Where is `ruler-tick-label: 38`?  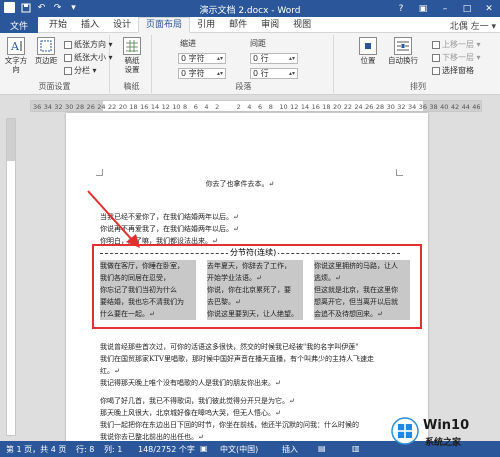 ruler-tick-label: 38 is located at coordinates (433, 107).